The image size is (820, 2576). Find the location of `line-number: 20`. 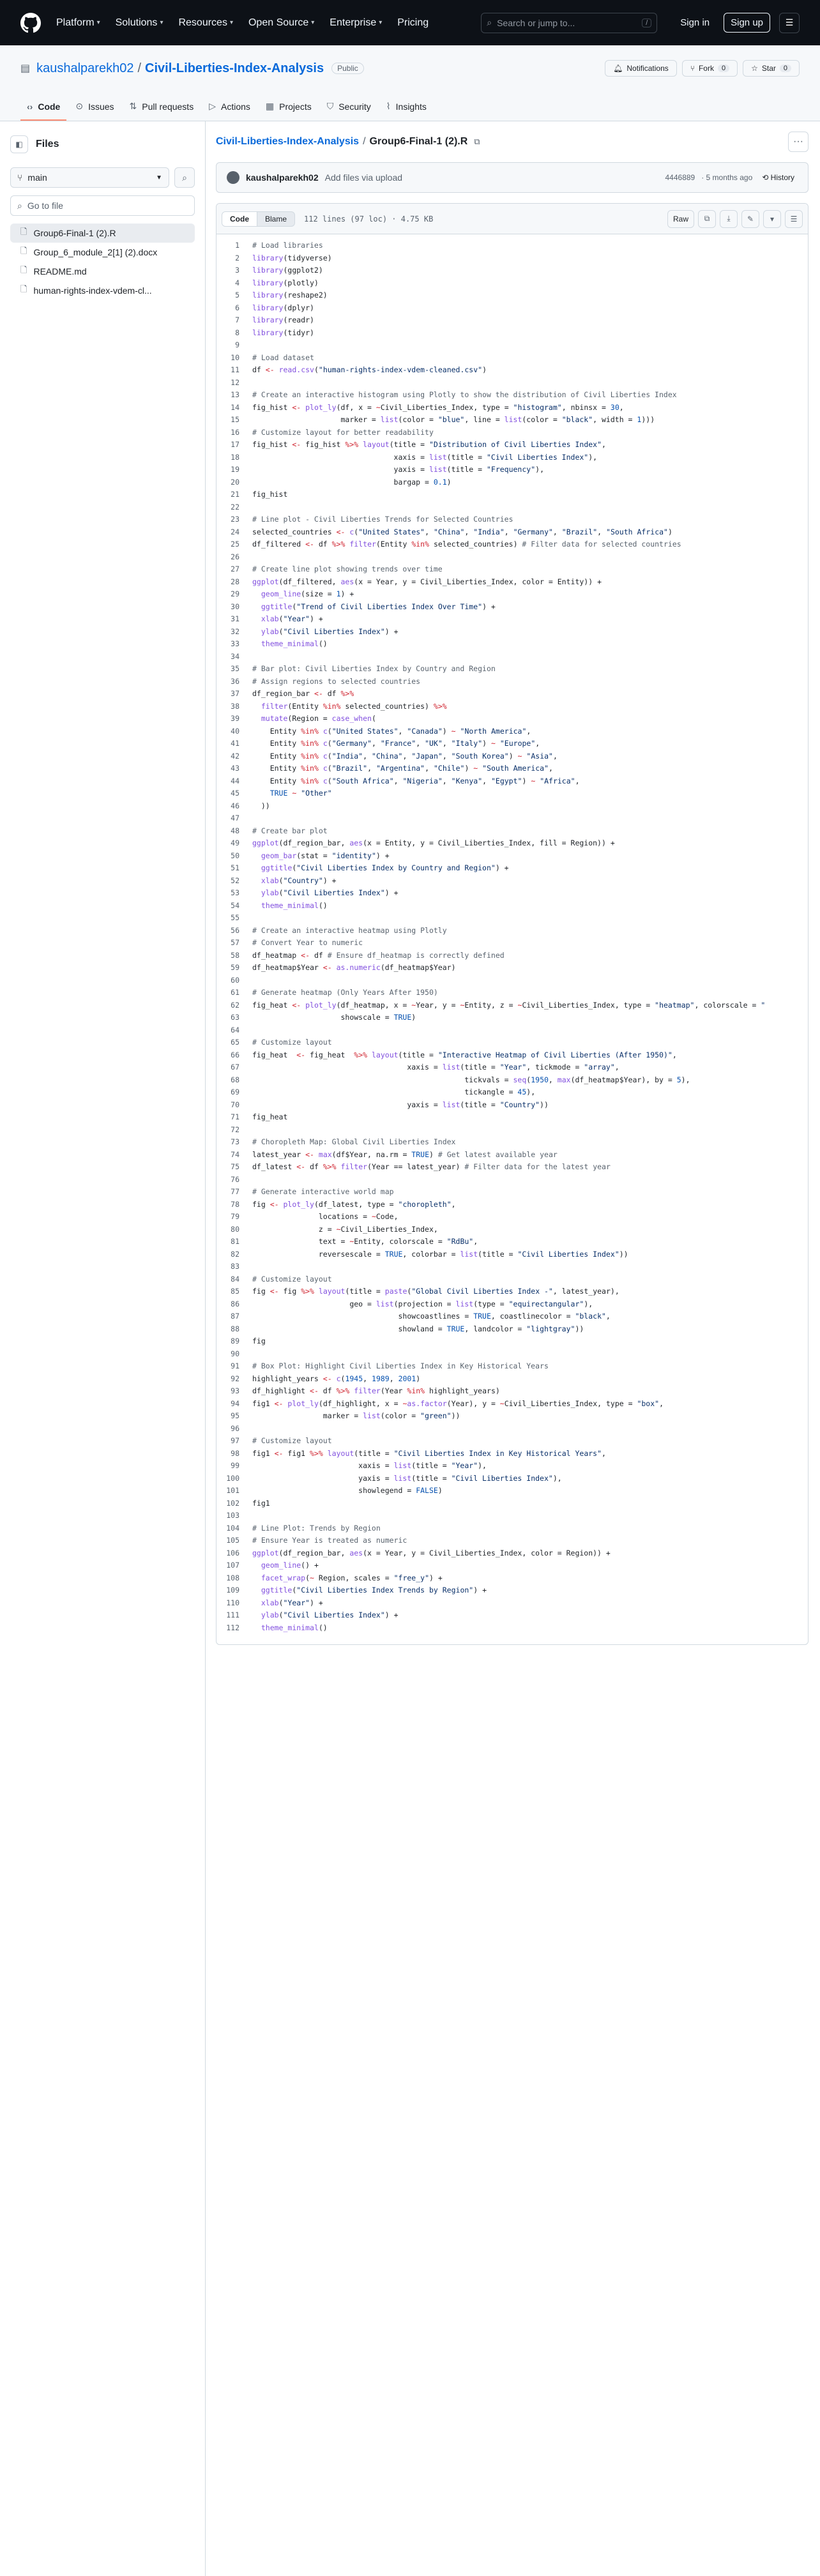

line-number: 20 is located at coordinates (234, 482).